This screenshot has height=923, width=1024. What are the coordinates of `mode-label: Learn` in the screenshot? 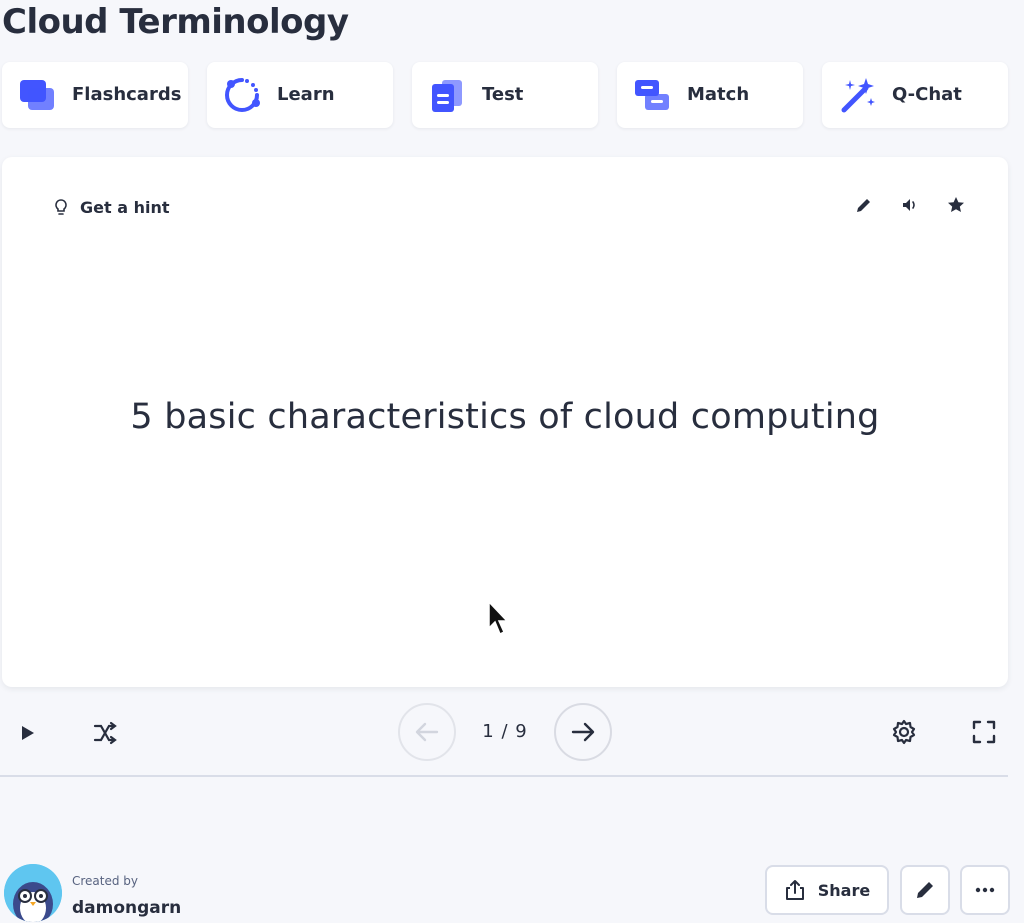 It's located at (306, 94).